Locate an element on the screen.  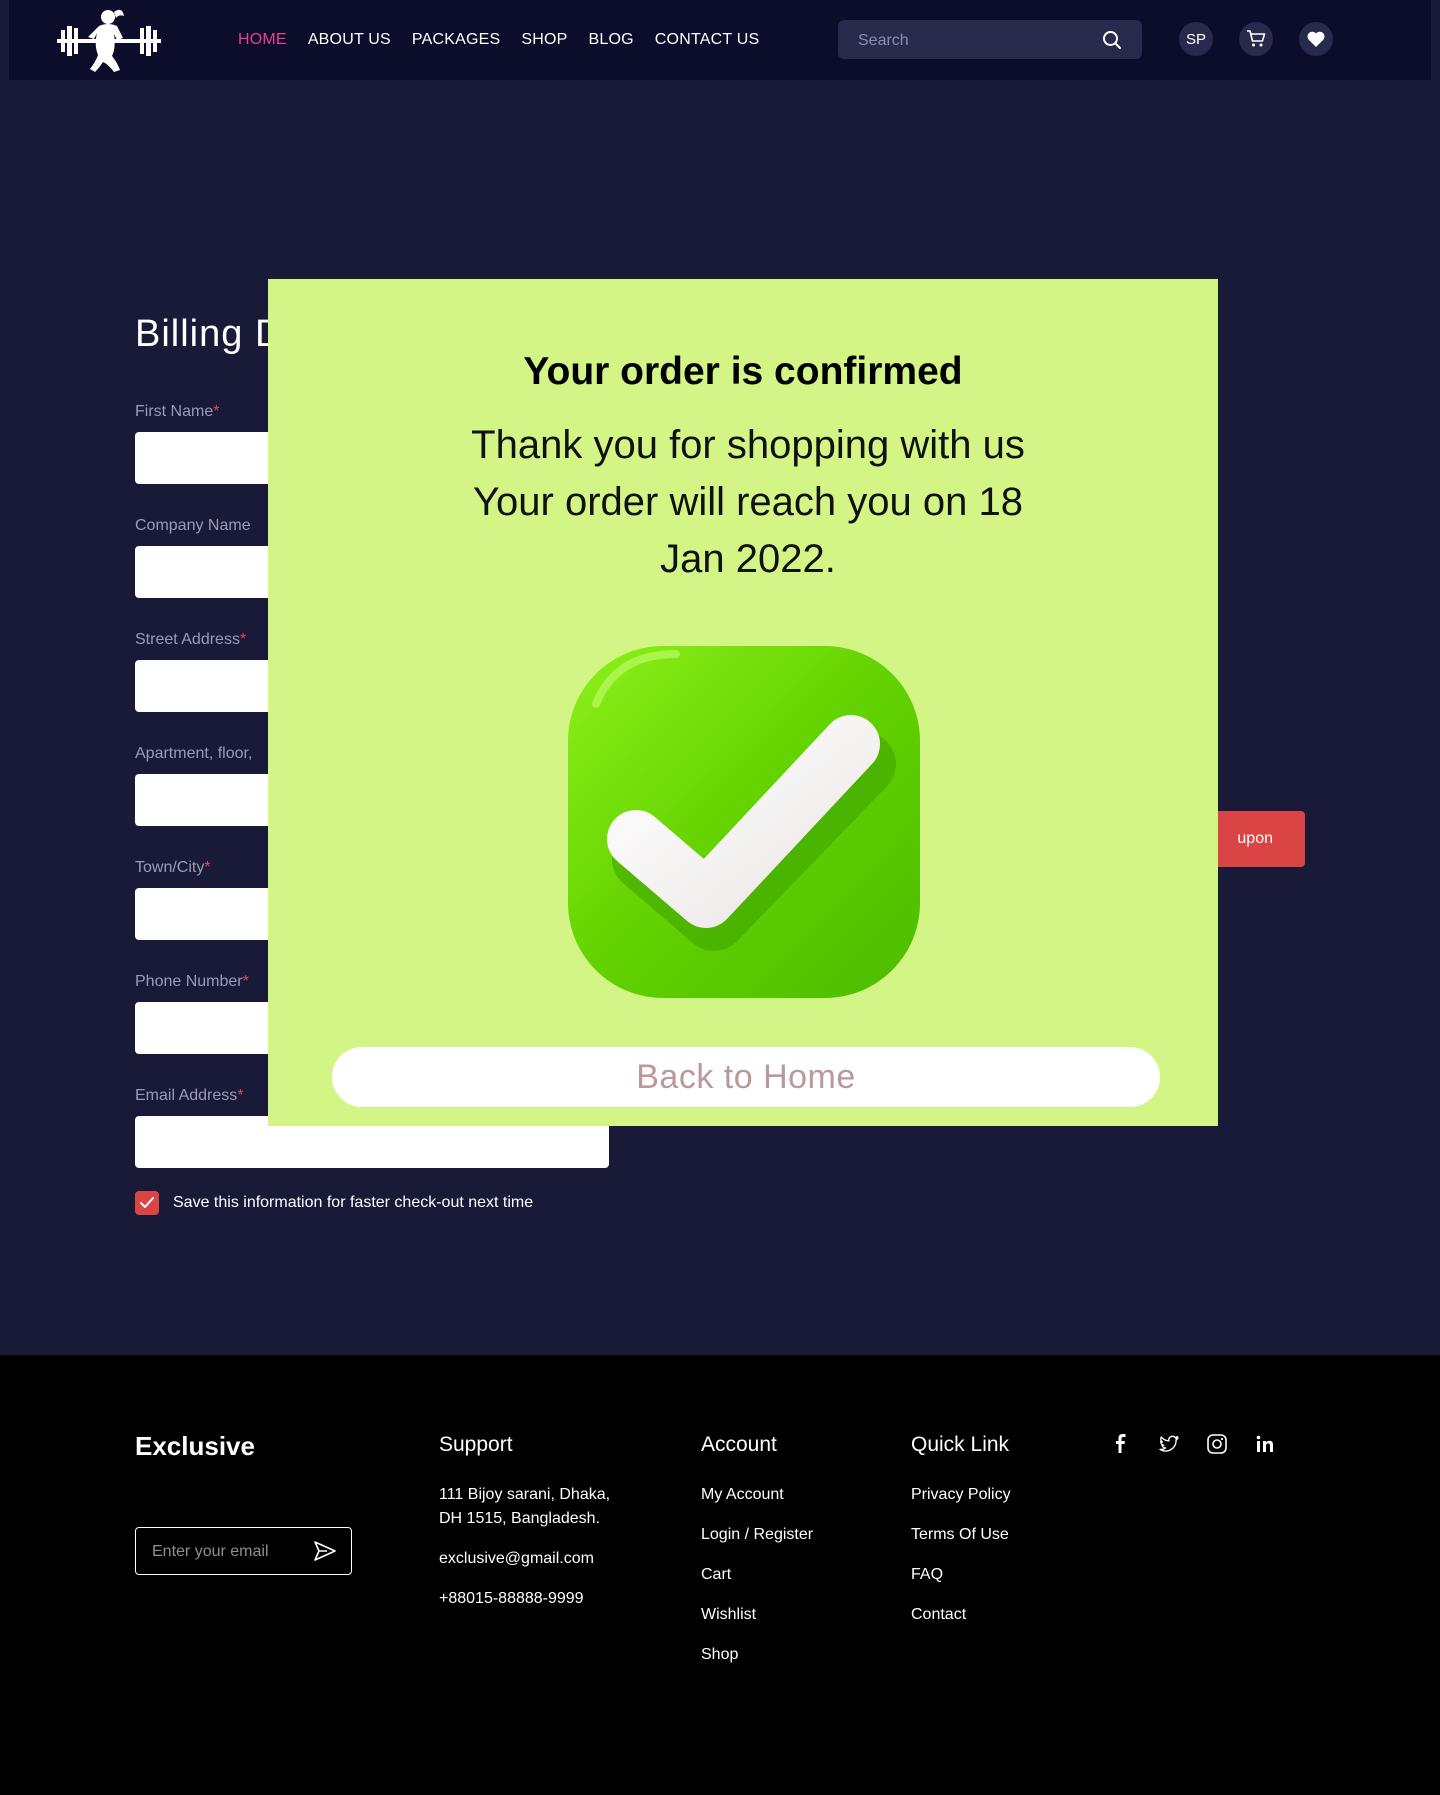
street-address-label: Street Address* is located at coordinates (191, 639).